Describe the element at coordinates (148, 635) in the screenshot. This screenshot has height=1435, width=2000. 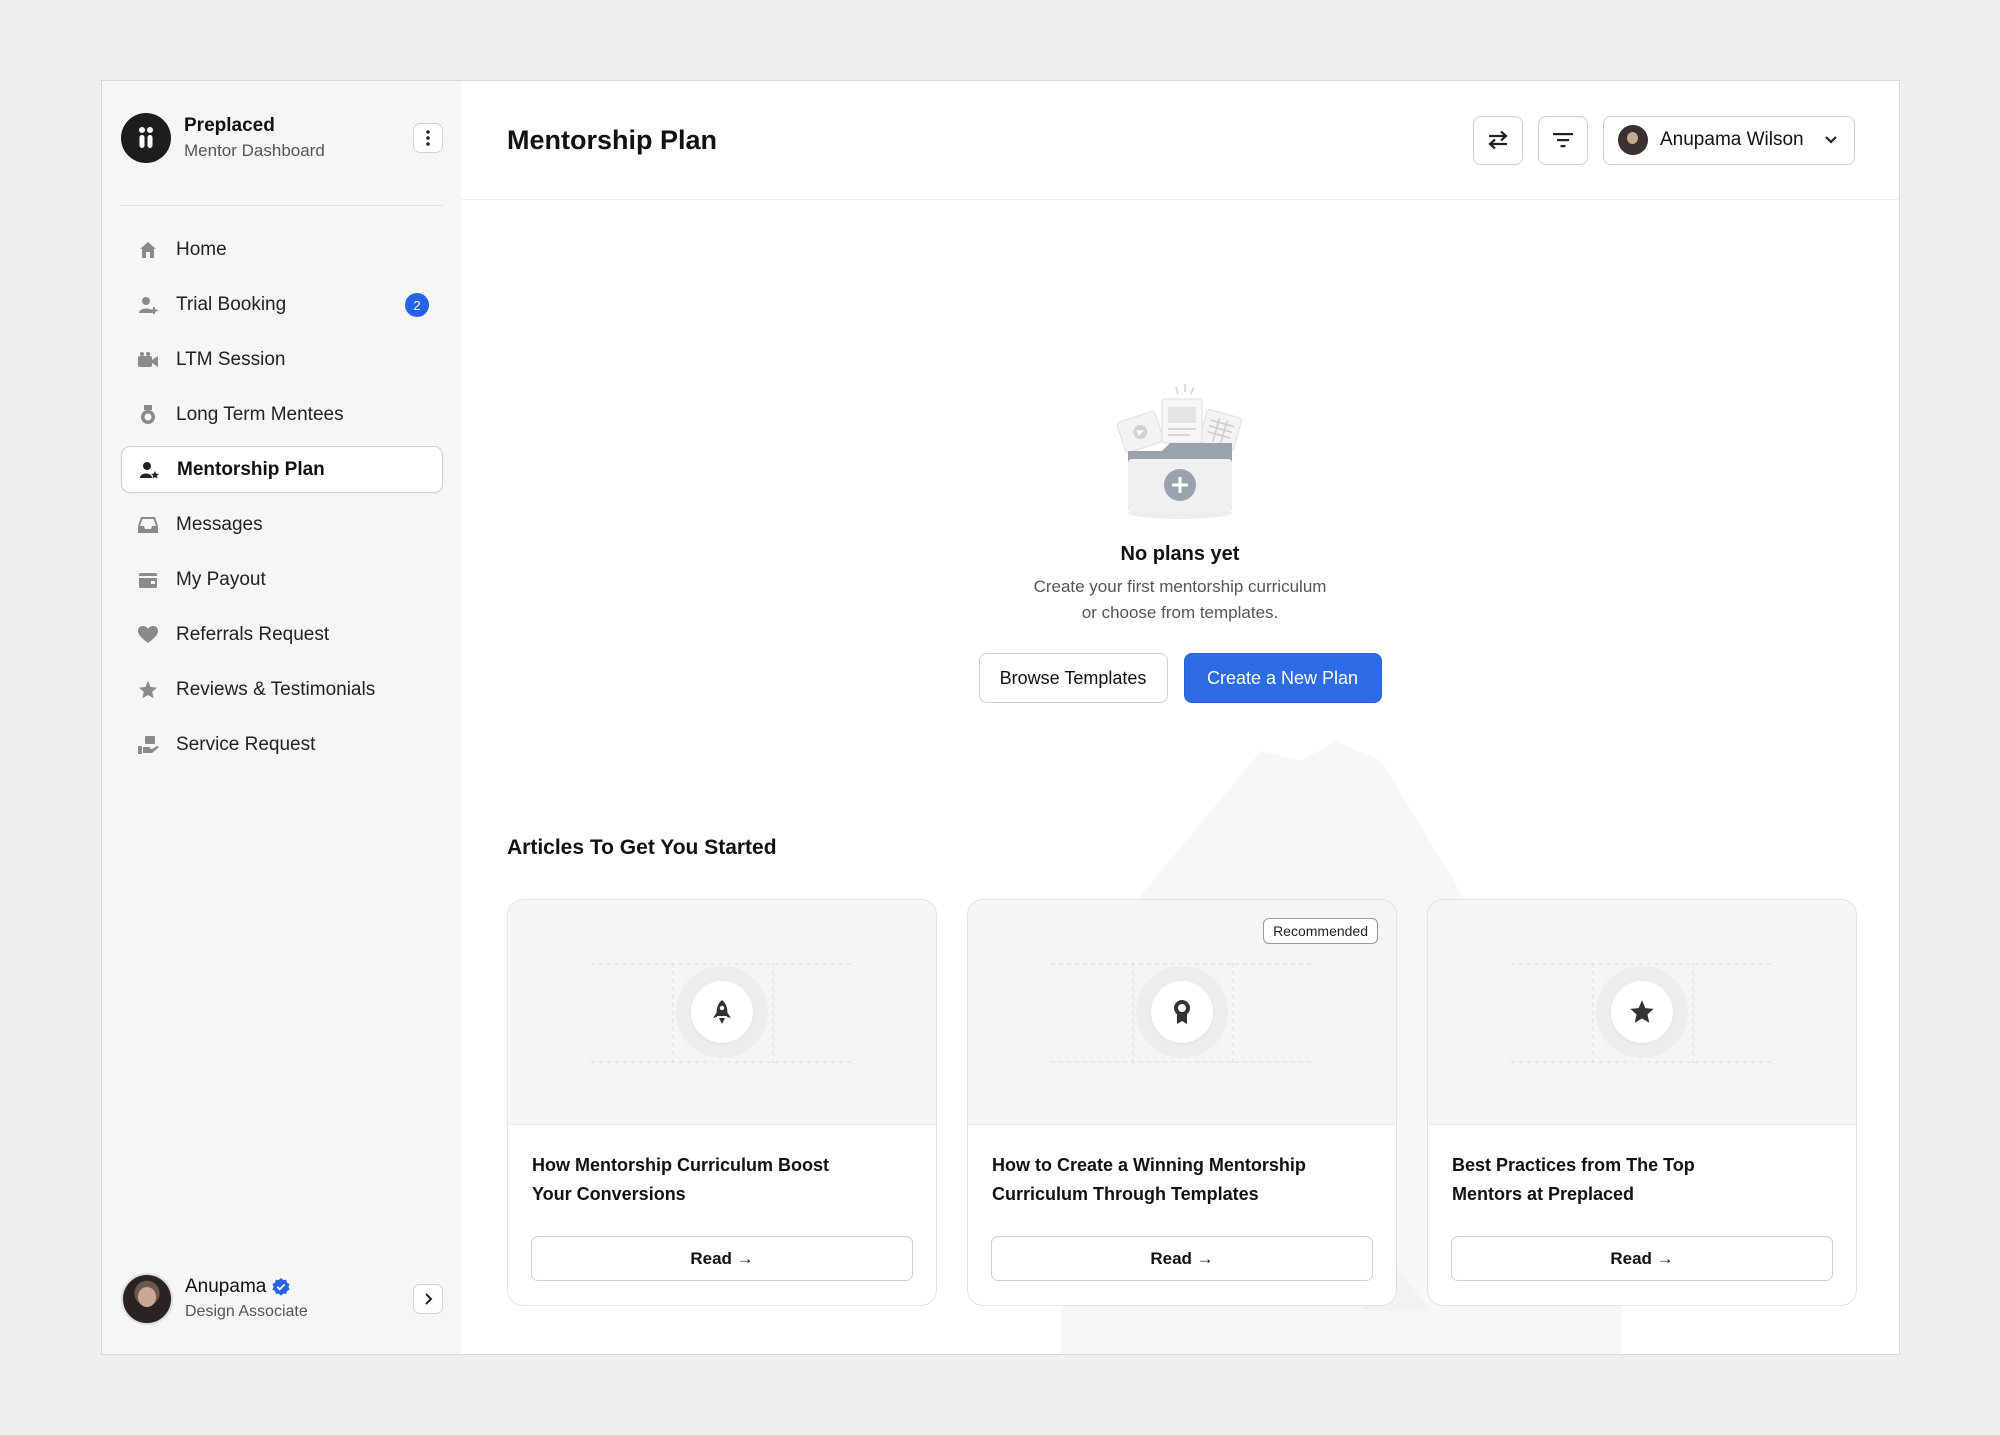
I see `heart-icon` at that location.